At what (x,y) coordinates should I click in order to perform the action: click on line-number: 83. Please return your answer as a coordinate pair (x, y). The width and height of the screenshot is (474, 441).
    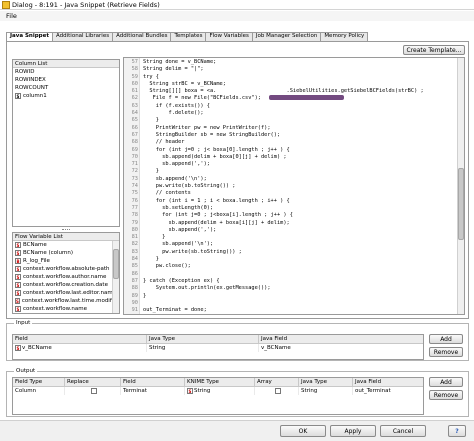
    Looking at the image, I should click on (134, 251).